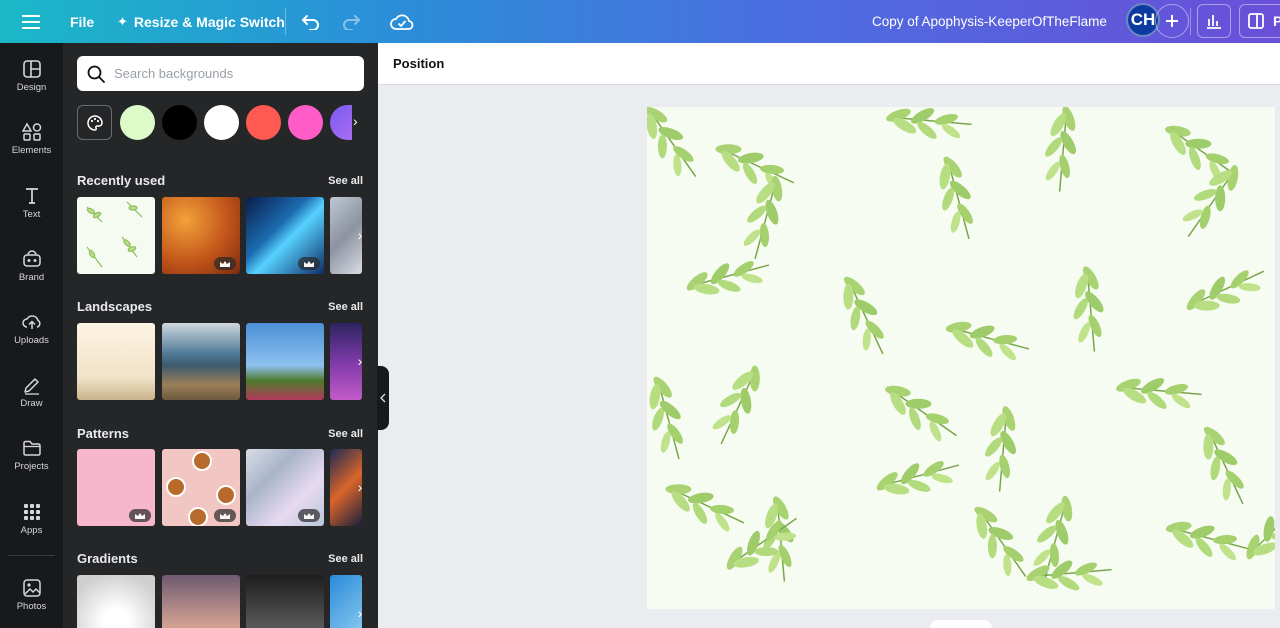  I want to click on undo-icon, so click(311, 21).